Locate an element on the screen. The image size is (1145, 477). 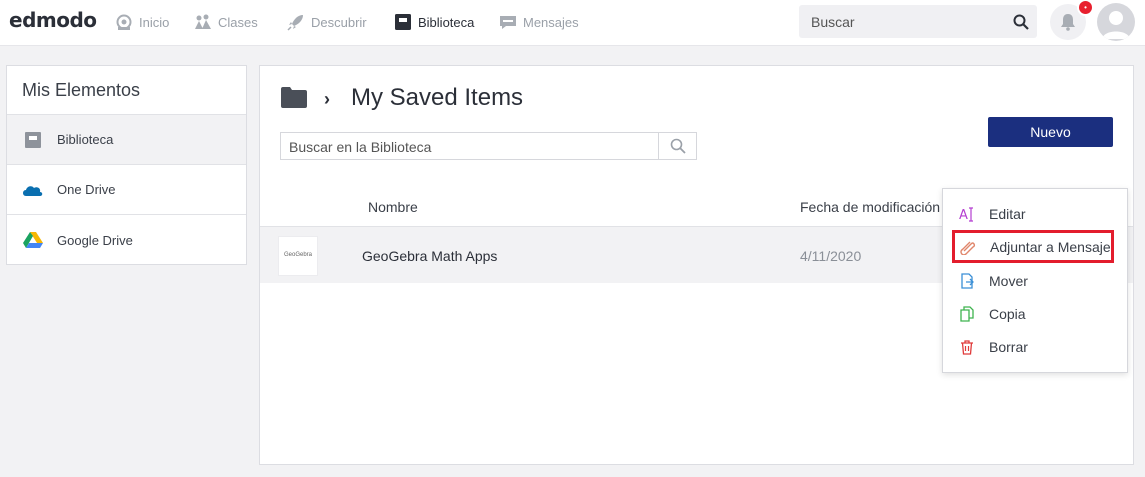
folder-icon is located at coordinates (294, 97).